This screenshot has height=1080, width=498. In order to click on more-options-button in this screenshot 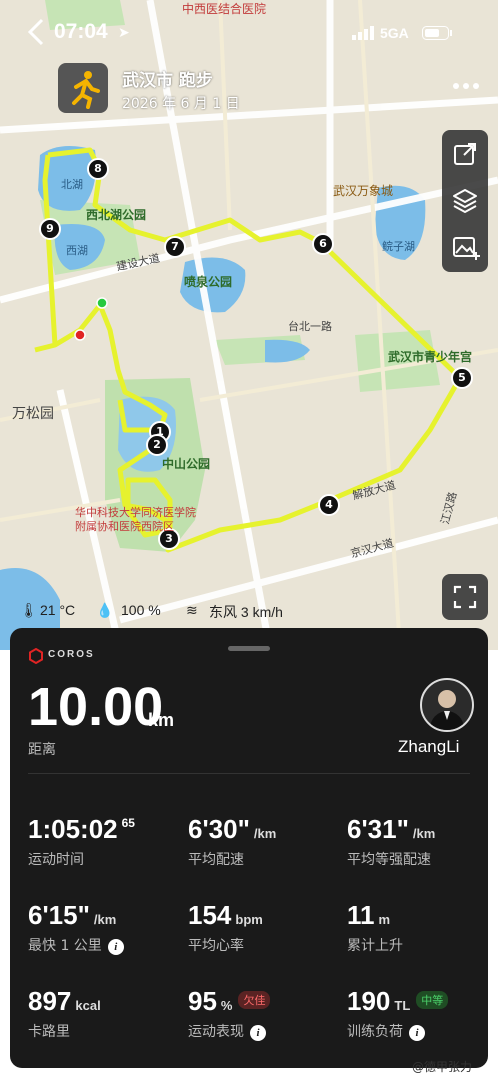, I will do `click(466, 86)`.